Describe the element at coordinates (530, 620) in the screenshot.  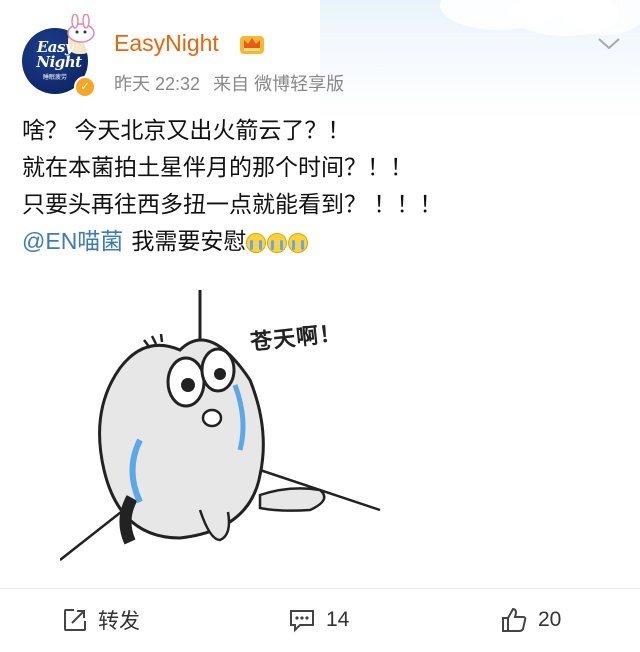
I see `like-button: 20` at that location.